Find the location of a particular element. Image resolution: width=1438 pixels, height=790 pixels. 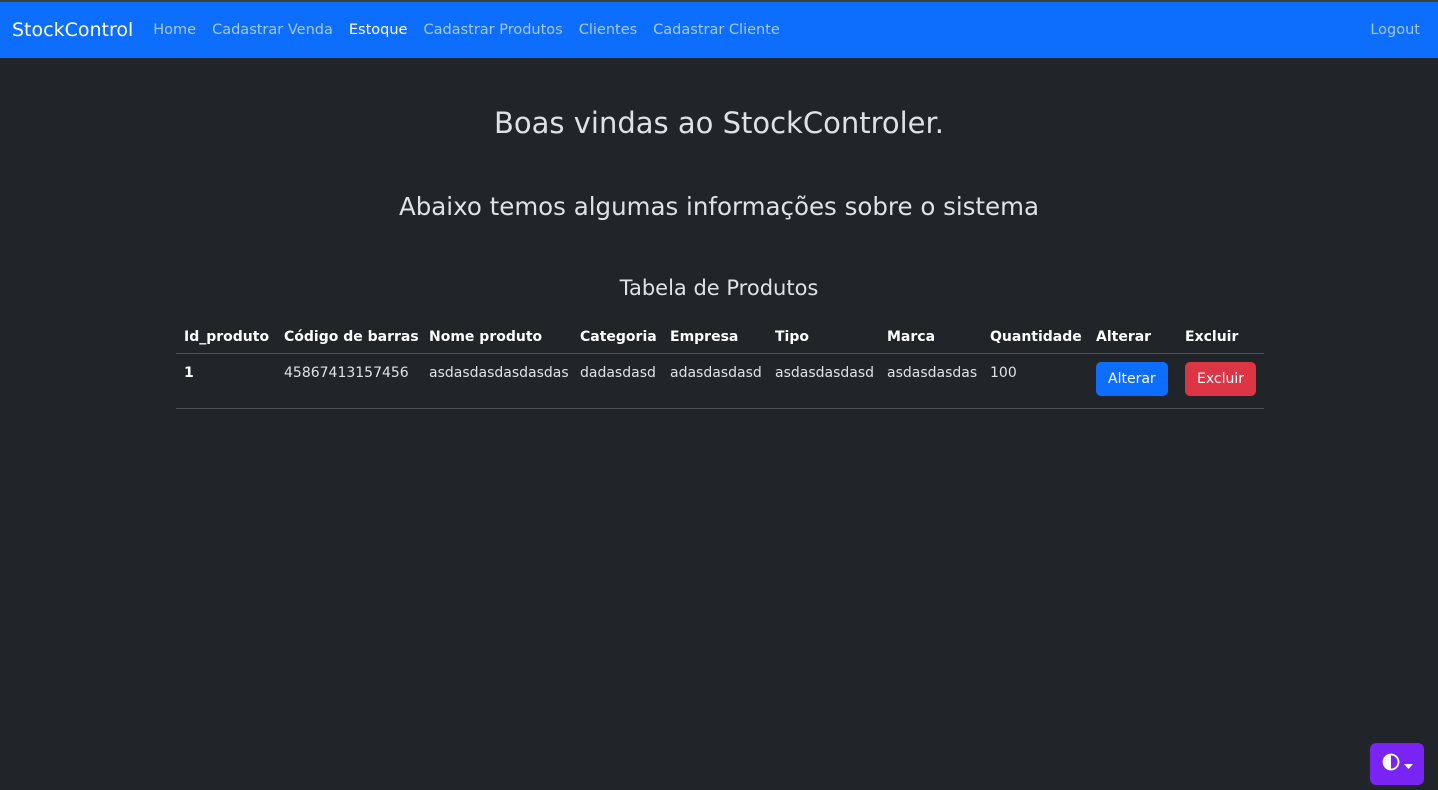

header-nome-produto: Nome produto is located at coordinates (496, 337).